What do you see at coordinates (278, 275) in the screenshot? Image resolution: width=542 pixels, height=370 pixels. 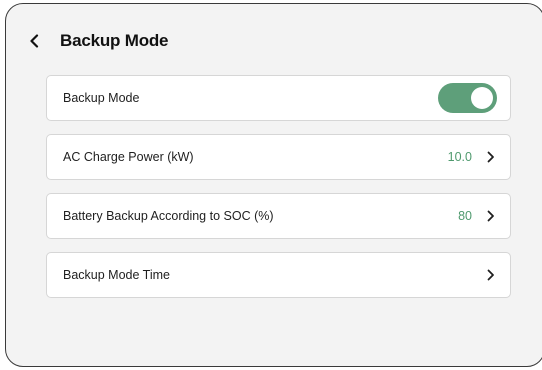 I see `backup-mode-time-row: Backup Mode Time` at bounding box center [278, 275].